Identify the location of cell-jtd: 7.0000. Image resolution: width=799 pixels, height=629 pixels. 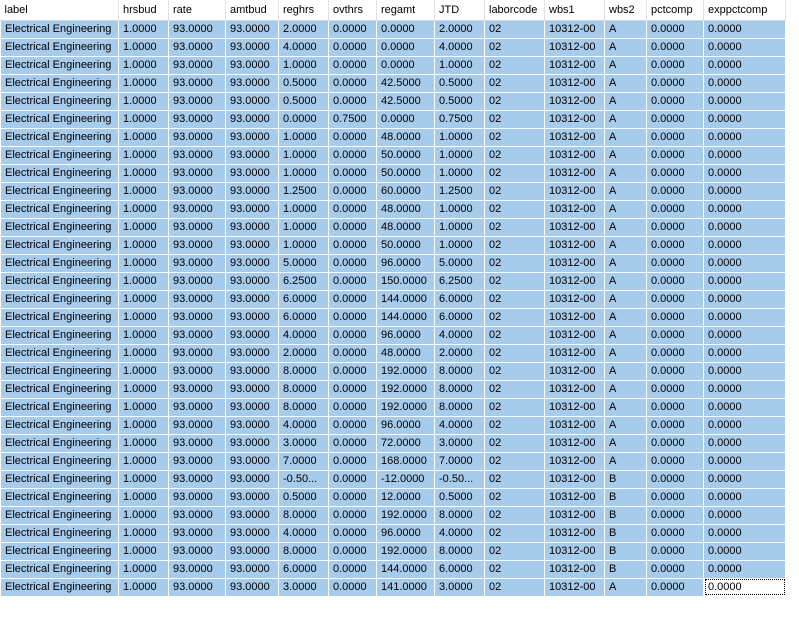
(459, 461).